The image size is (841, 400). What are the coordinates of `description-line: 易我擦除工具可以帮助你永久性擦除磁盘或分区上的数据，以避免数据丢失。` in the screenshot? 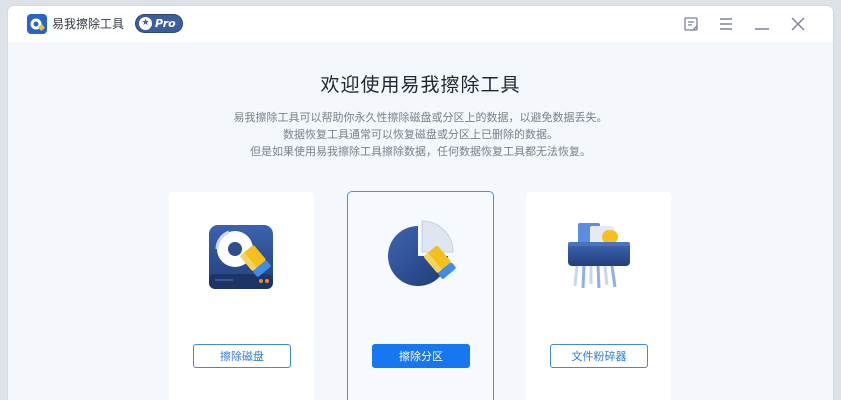 It's located at (420, 117).